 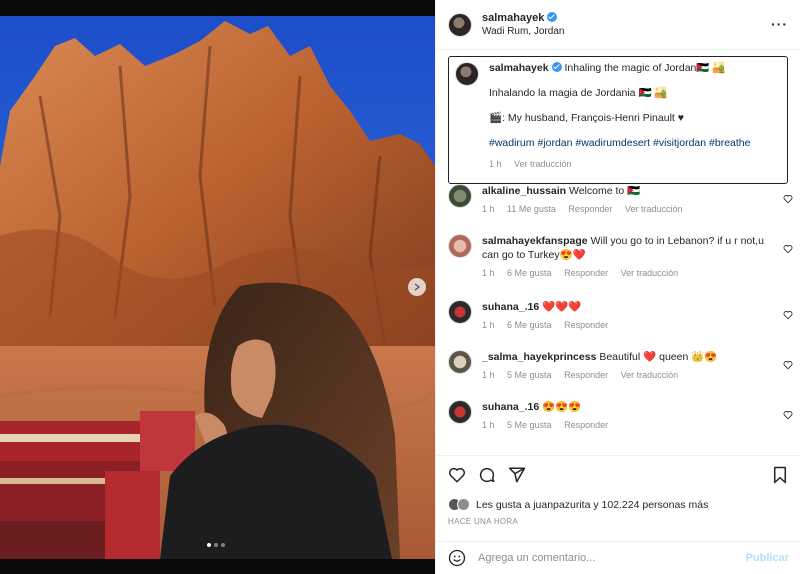 I want to click on caption-time: 1 h, so click(x=495, y=163).